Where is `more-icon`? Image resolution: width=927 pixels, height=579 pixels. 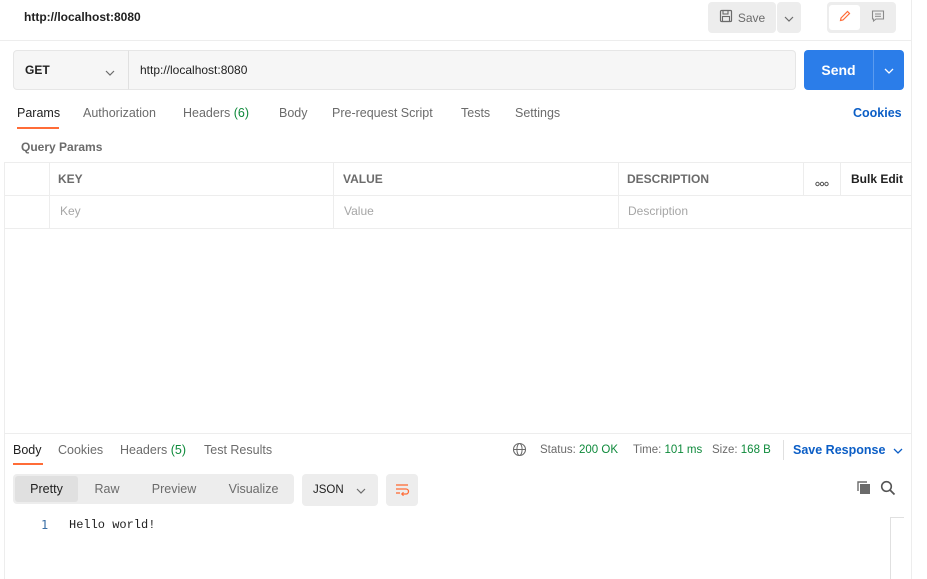
more-icon is located at coordinates (822, 183).